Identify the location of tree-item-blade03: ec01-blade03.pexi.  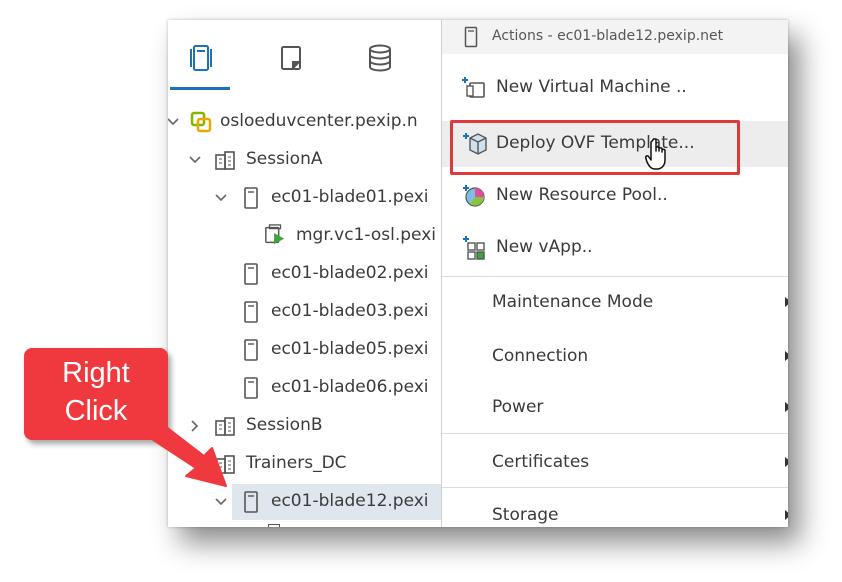
(305, 312).